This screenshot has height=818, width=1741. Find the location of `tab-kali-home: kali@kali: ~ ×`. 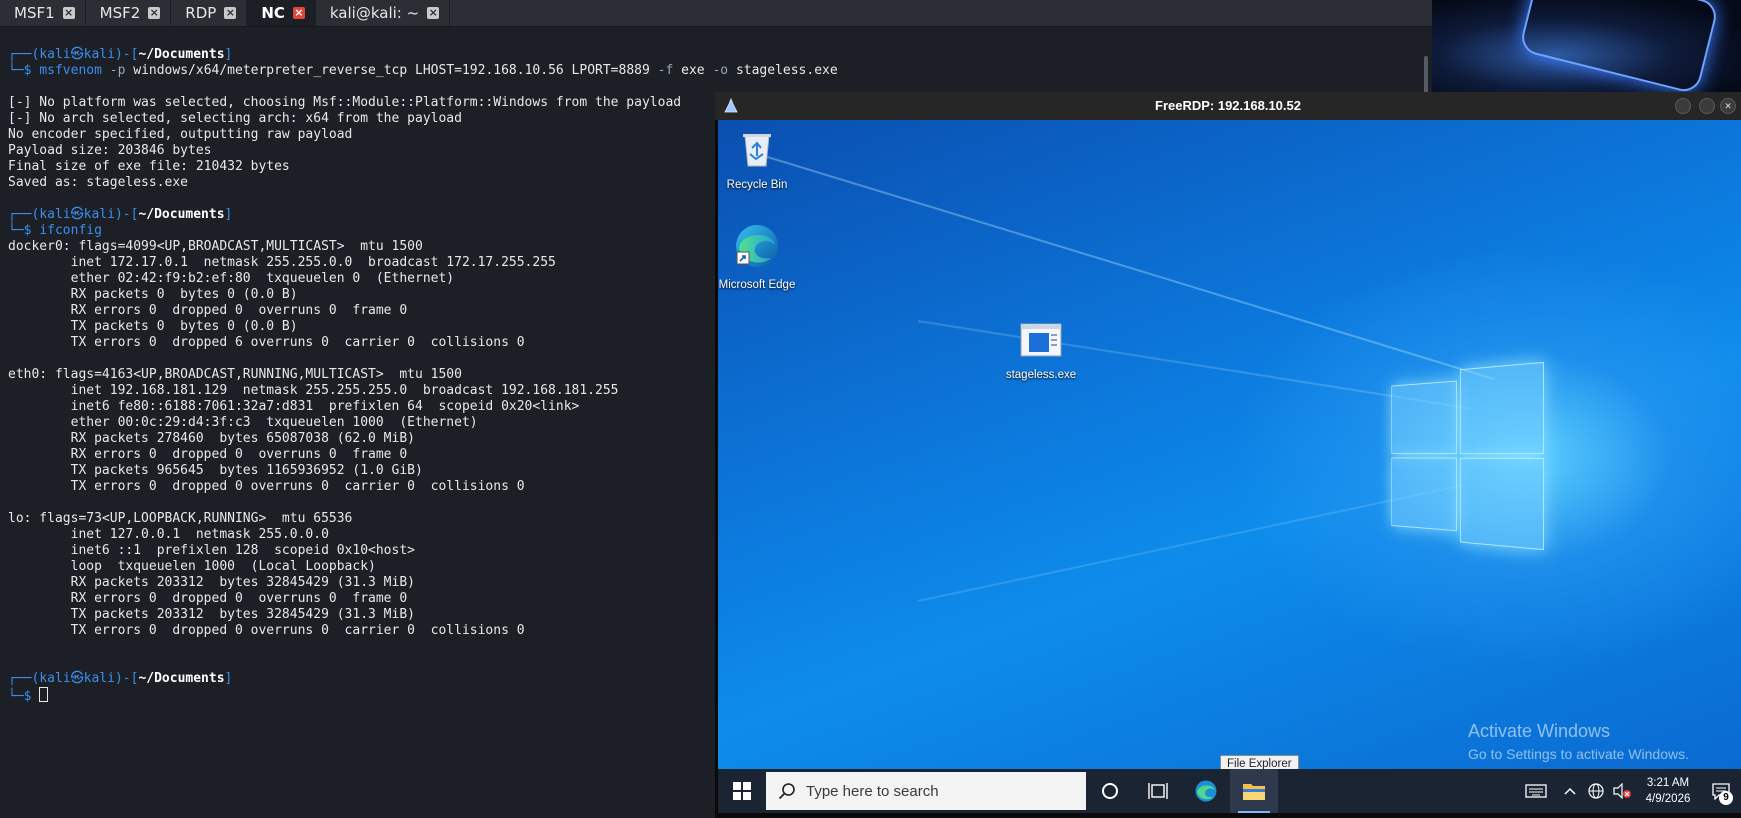

tab-kali-home: kali@kali: ~ × is located at coordinates (383, 13).